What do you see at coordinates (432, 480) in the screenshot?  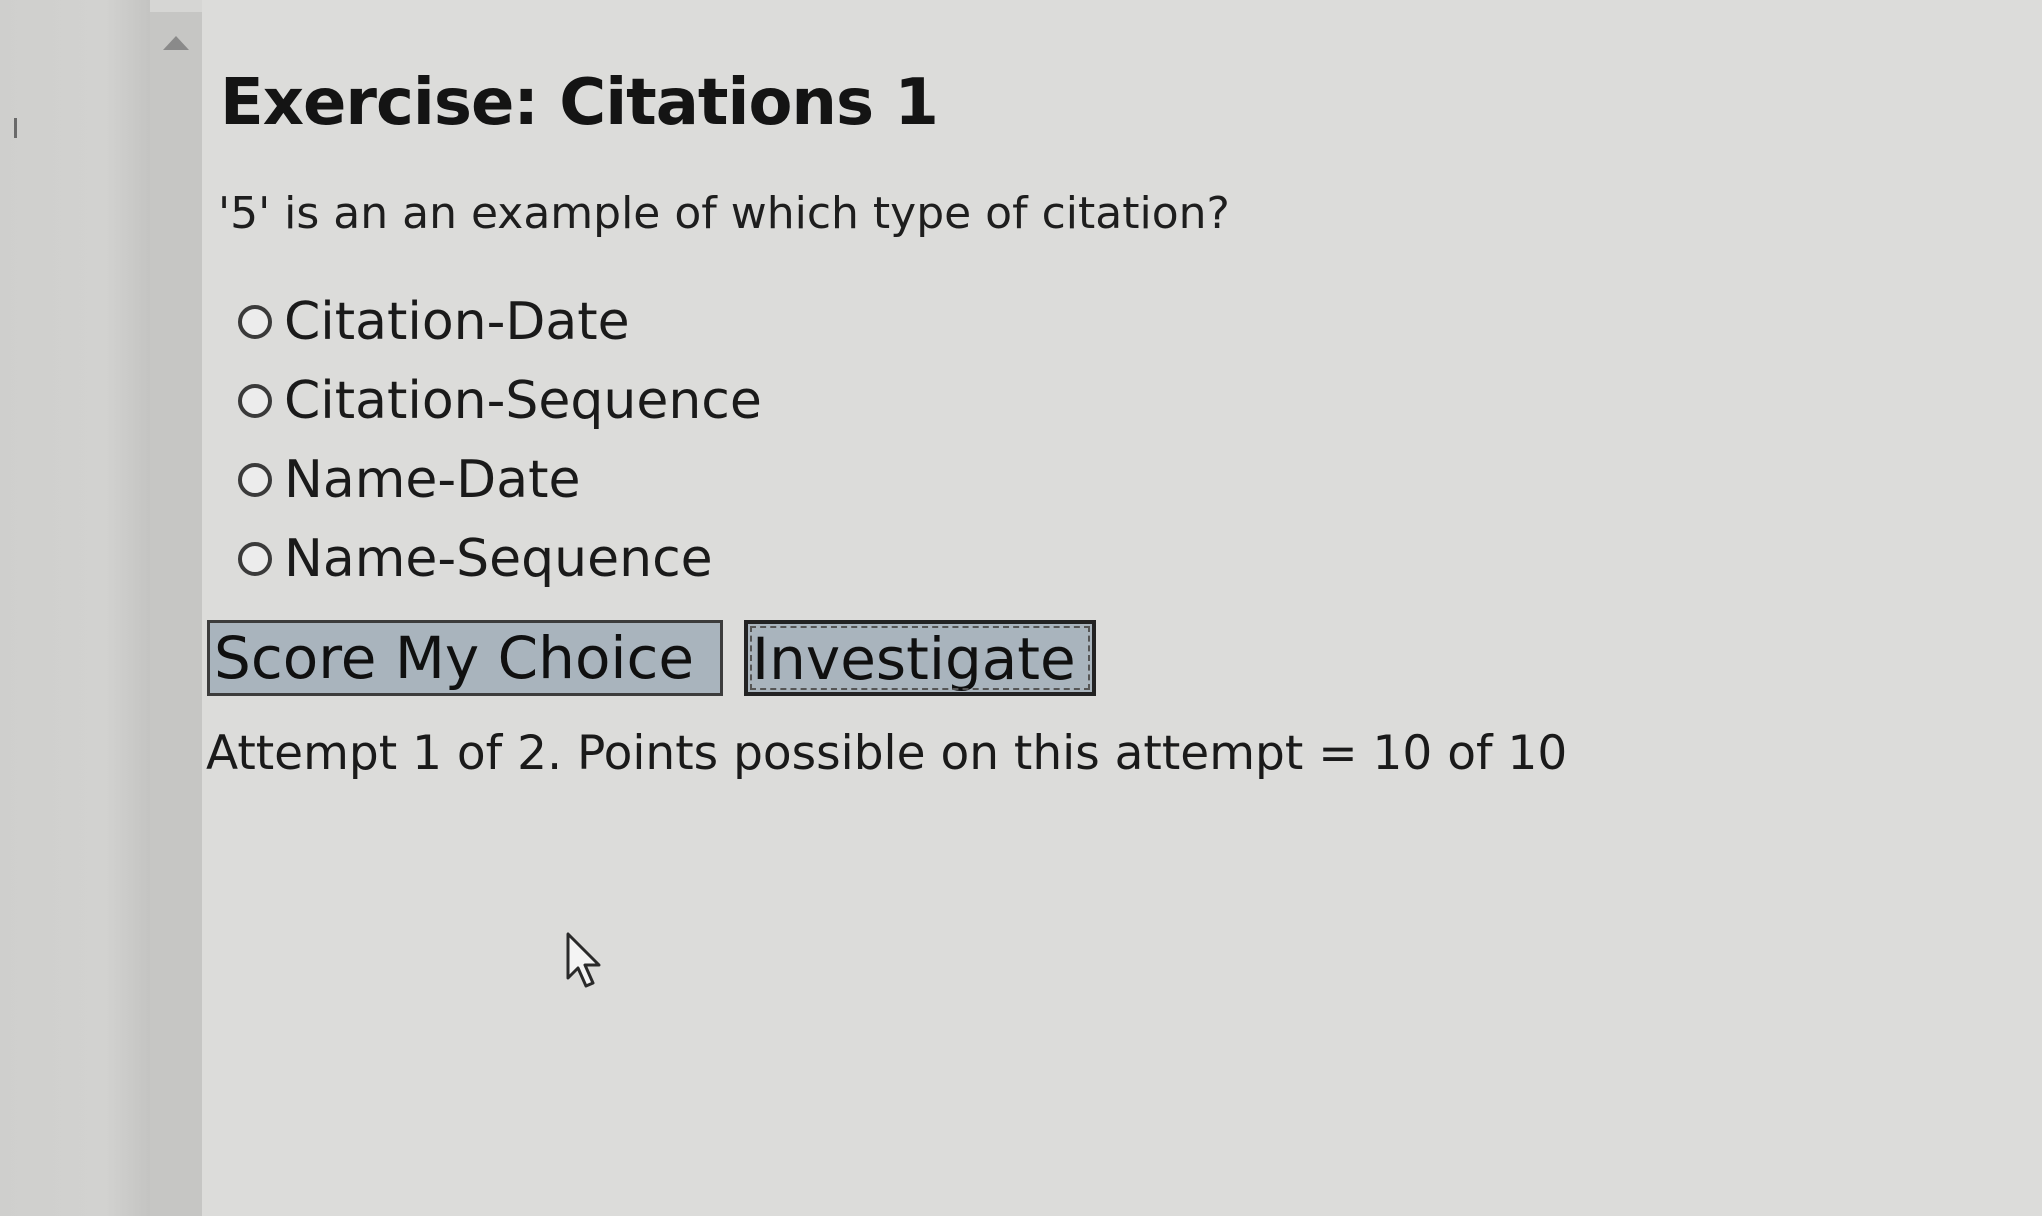 I see `option-label: Name-Date` at bounding box center [432, 480].